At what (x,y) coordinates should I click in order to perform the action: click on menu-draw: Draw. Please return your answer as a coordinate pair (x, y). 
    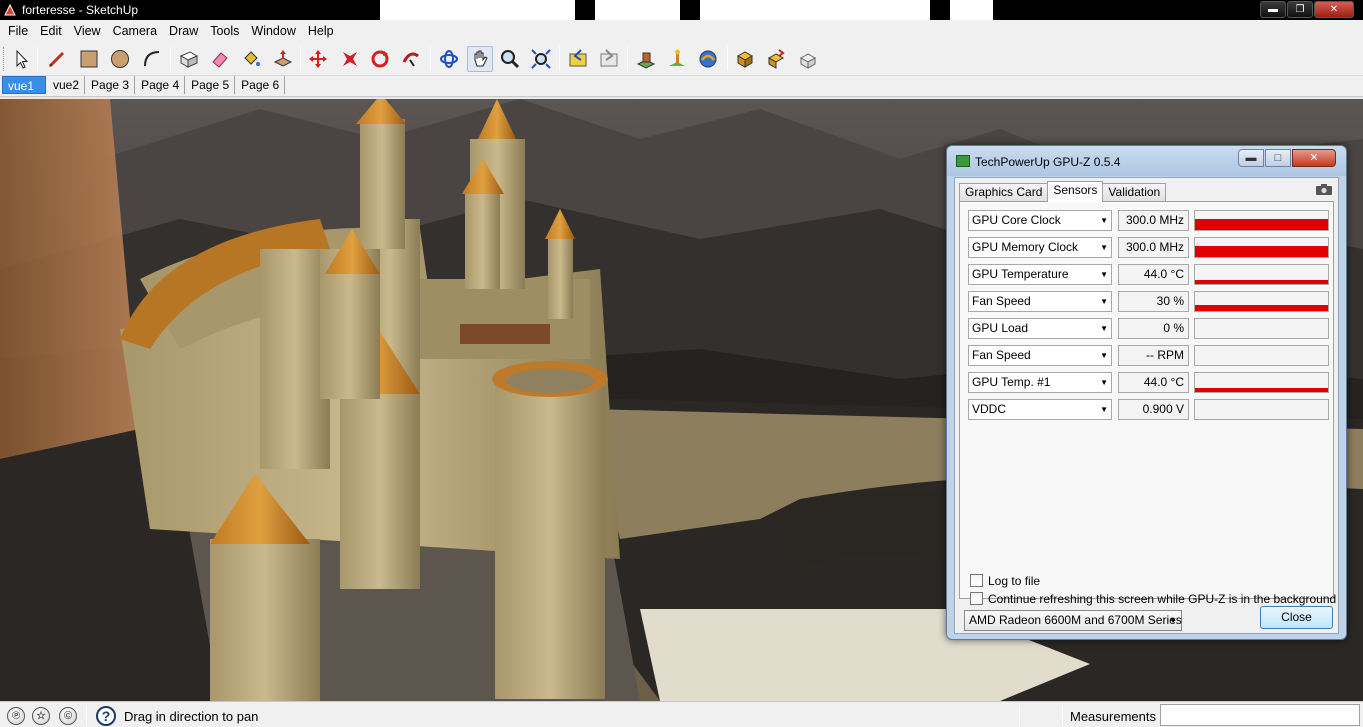
    Looking at the image, I should click on (183, 31).